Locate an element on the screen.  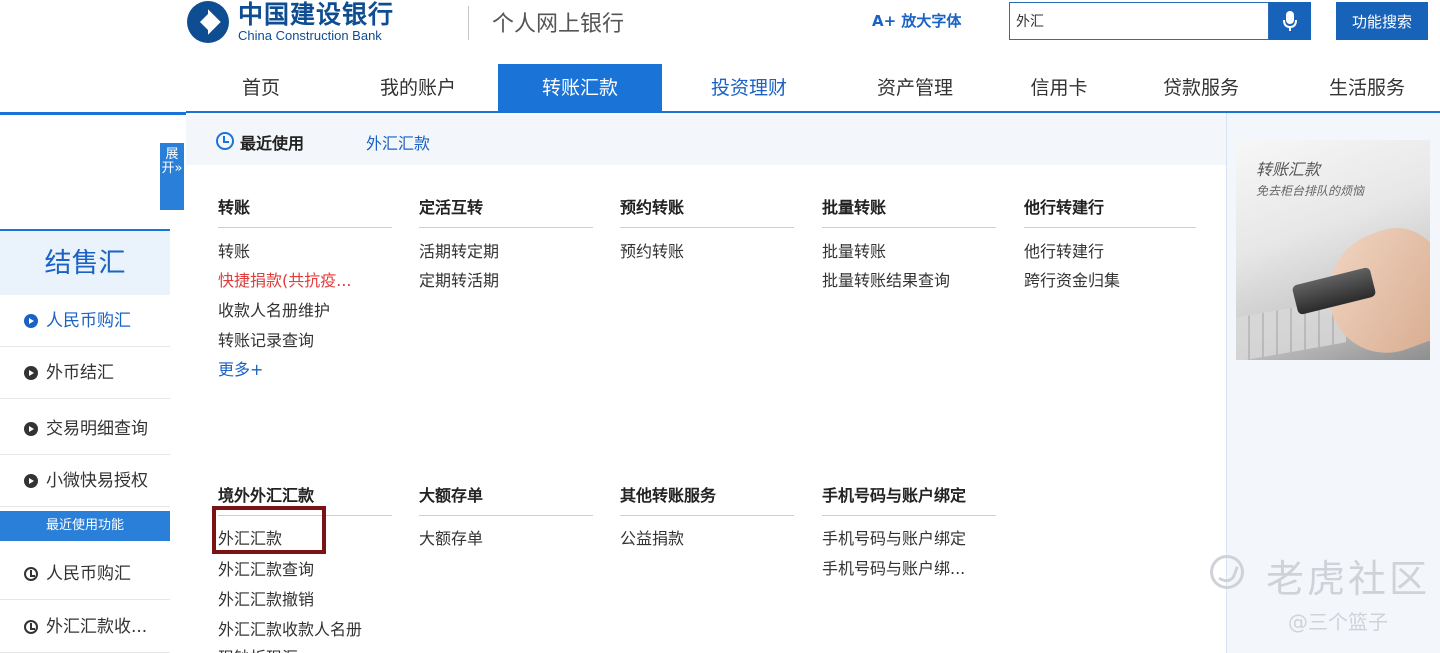
sidebar-item-rmb-purchase: 人民币购汇 is located at coordinates (85, 321).